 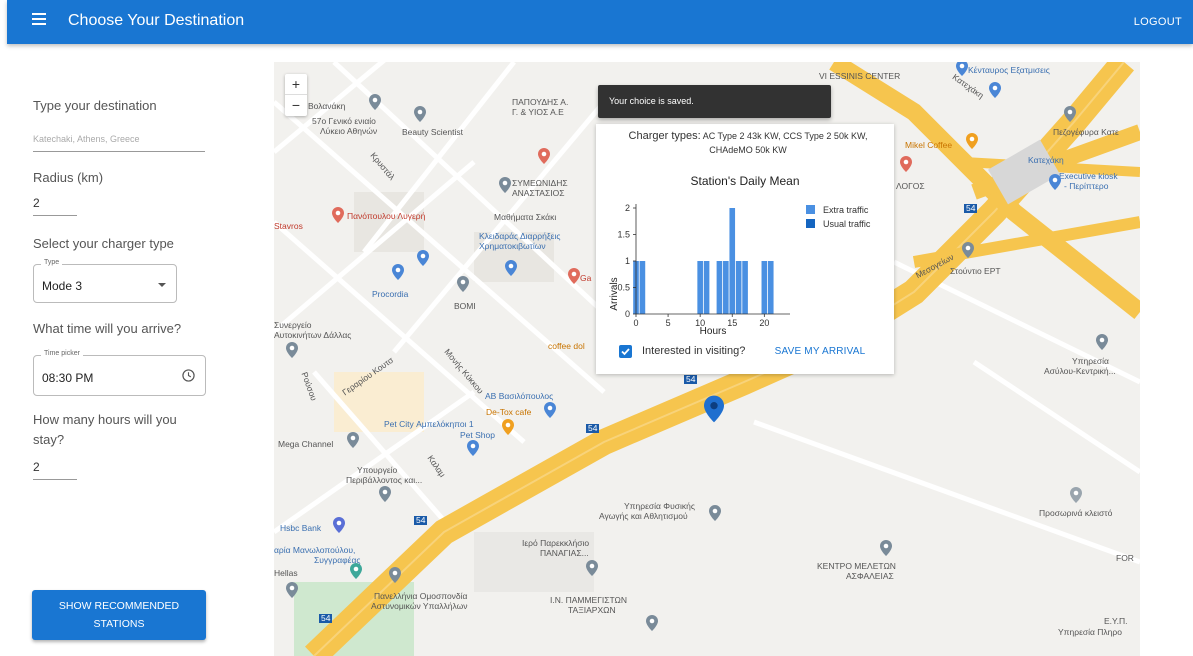 I want to click on map-label: Αγωγής και Αθλητισμού, so click(x=643, y=516).